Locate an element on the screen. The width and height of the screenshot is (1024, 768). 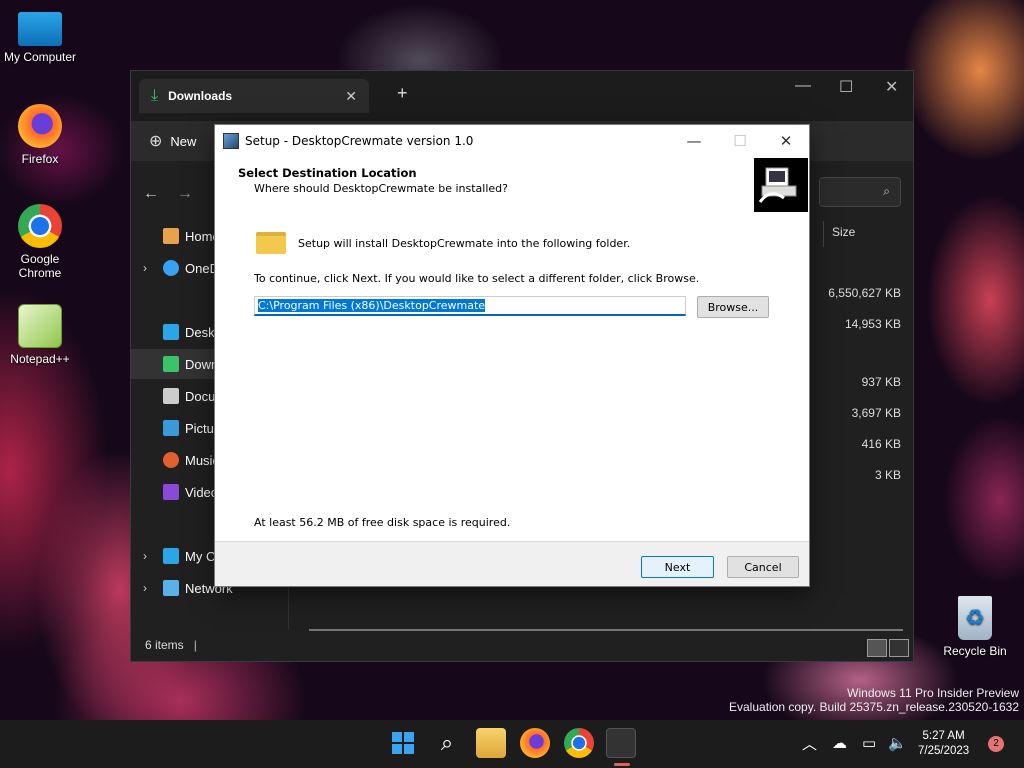
new-tab-button: + is located at coordinates (402, 93).